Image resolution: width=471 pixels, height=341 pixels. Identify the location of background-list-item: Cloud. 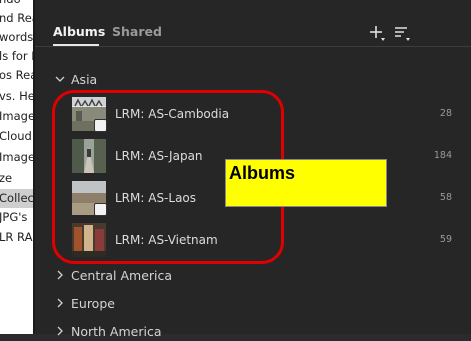
(16, 136).